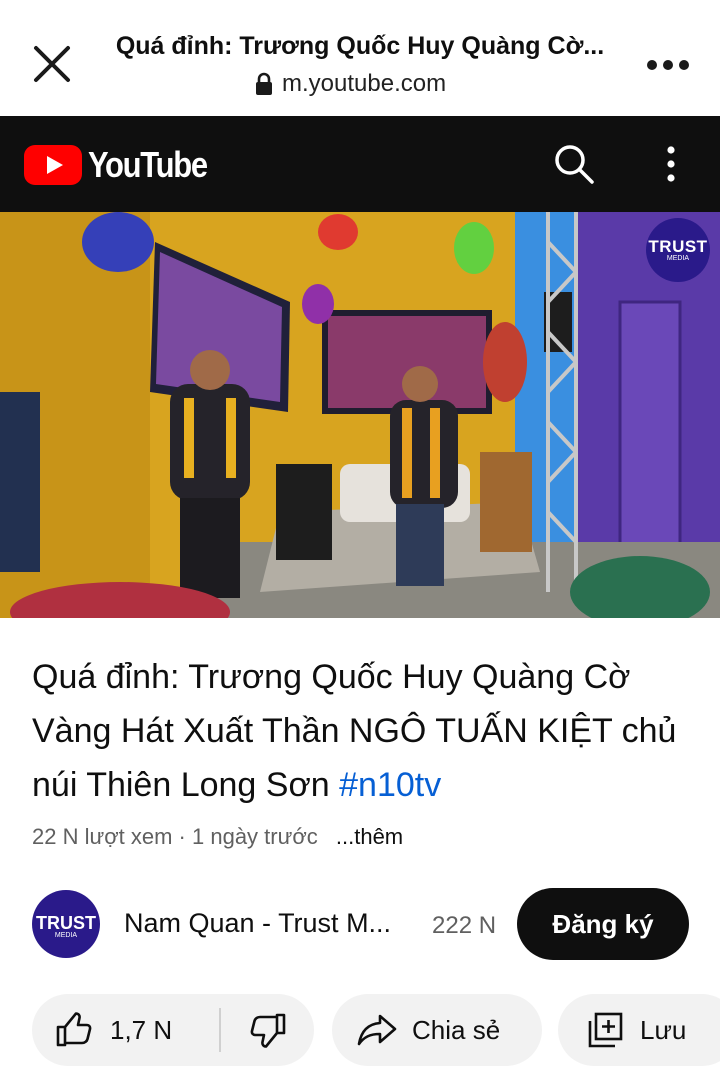 The image size is (720, 1080). I want to click on hashtag-link: #n10tv, so click(390, 785).